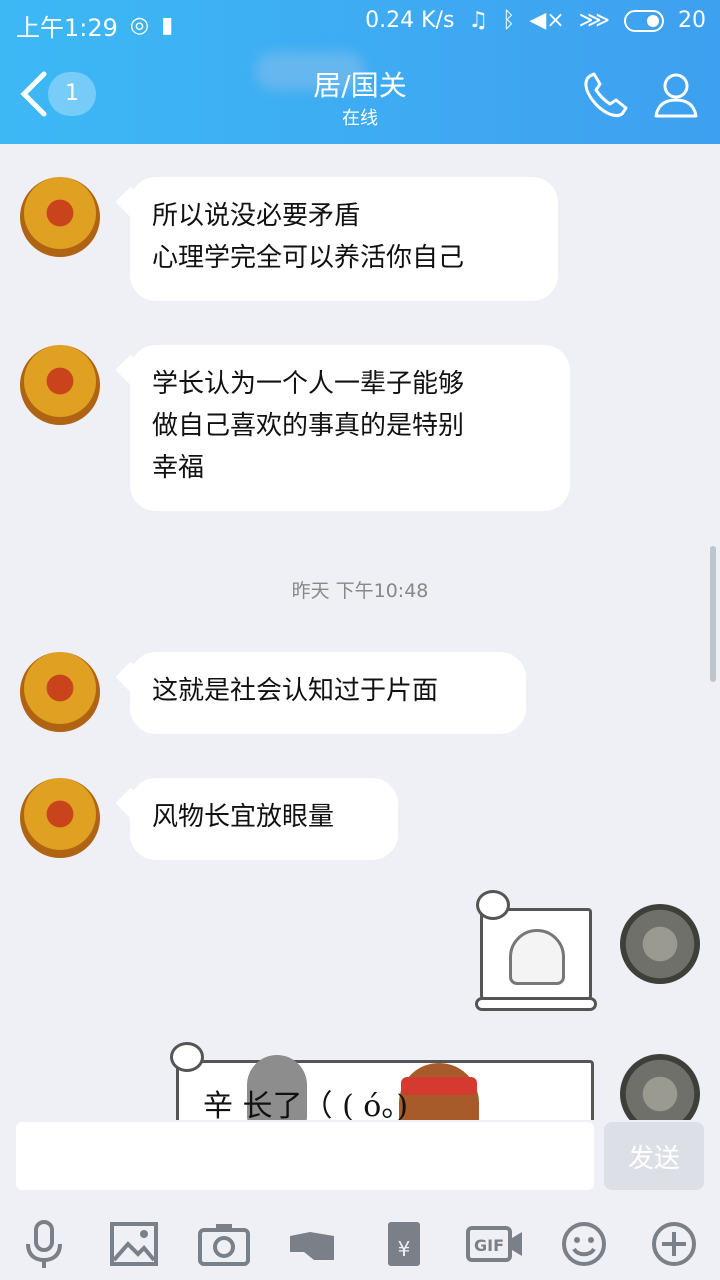  I want to click on status-time: 上午1:29, so click(67, 28).